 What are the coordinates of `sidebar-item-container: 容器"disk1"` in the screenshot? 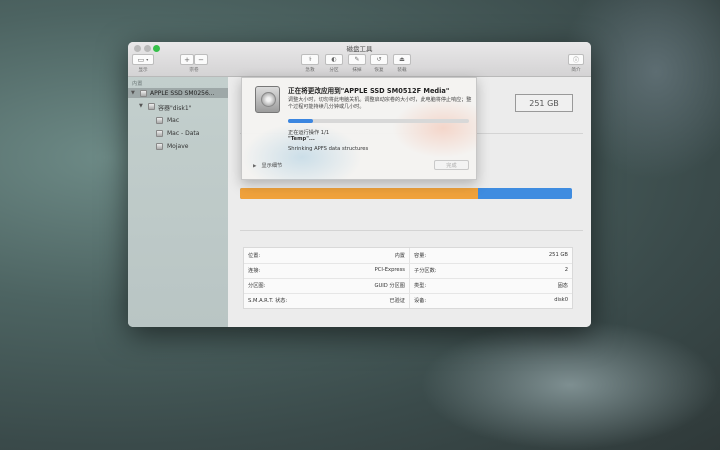 It's located at (174, 107).